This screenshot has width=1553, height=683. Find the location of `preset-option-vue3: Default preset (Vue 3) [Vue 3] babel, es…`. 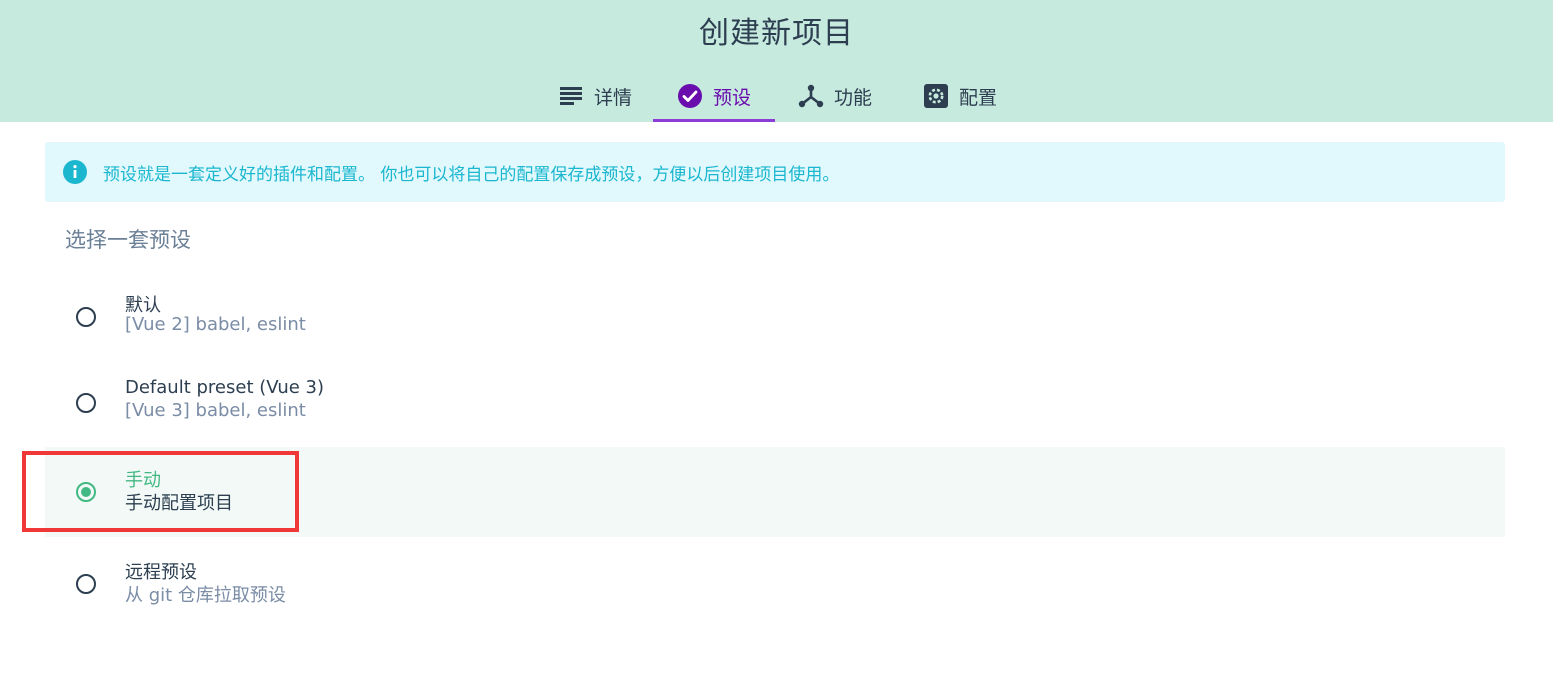

preset-option-vue3: Default preset (Vue 3) [Vue 3] babel, es… is located at coordinates (775, 403).